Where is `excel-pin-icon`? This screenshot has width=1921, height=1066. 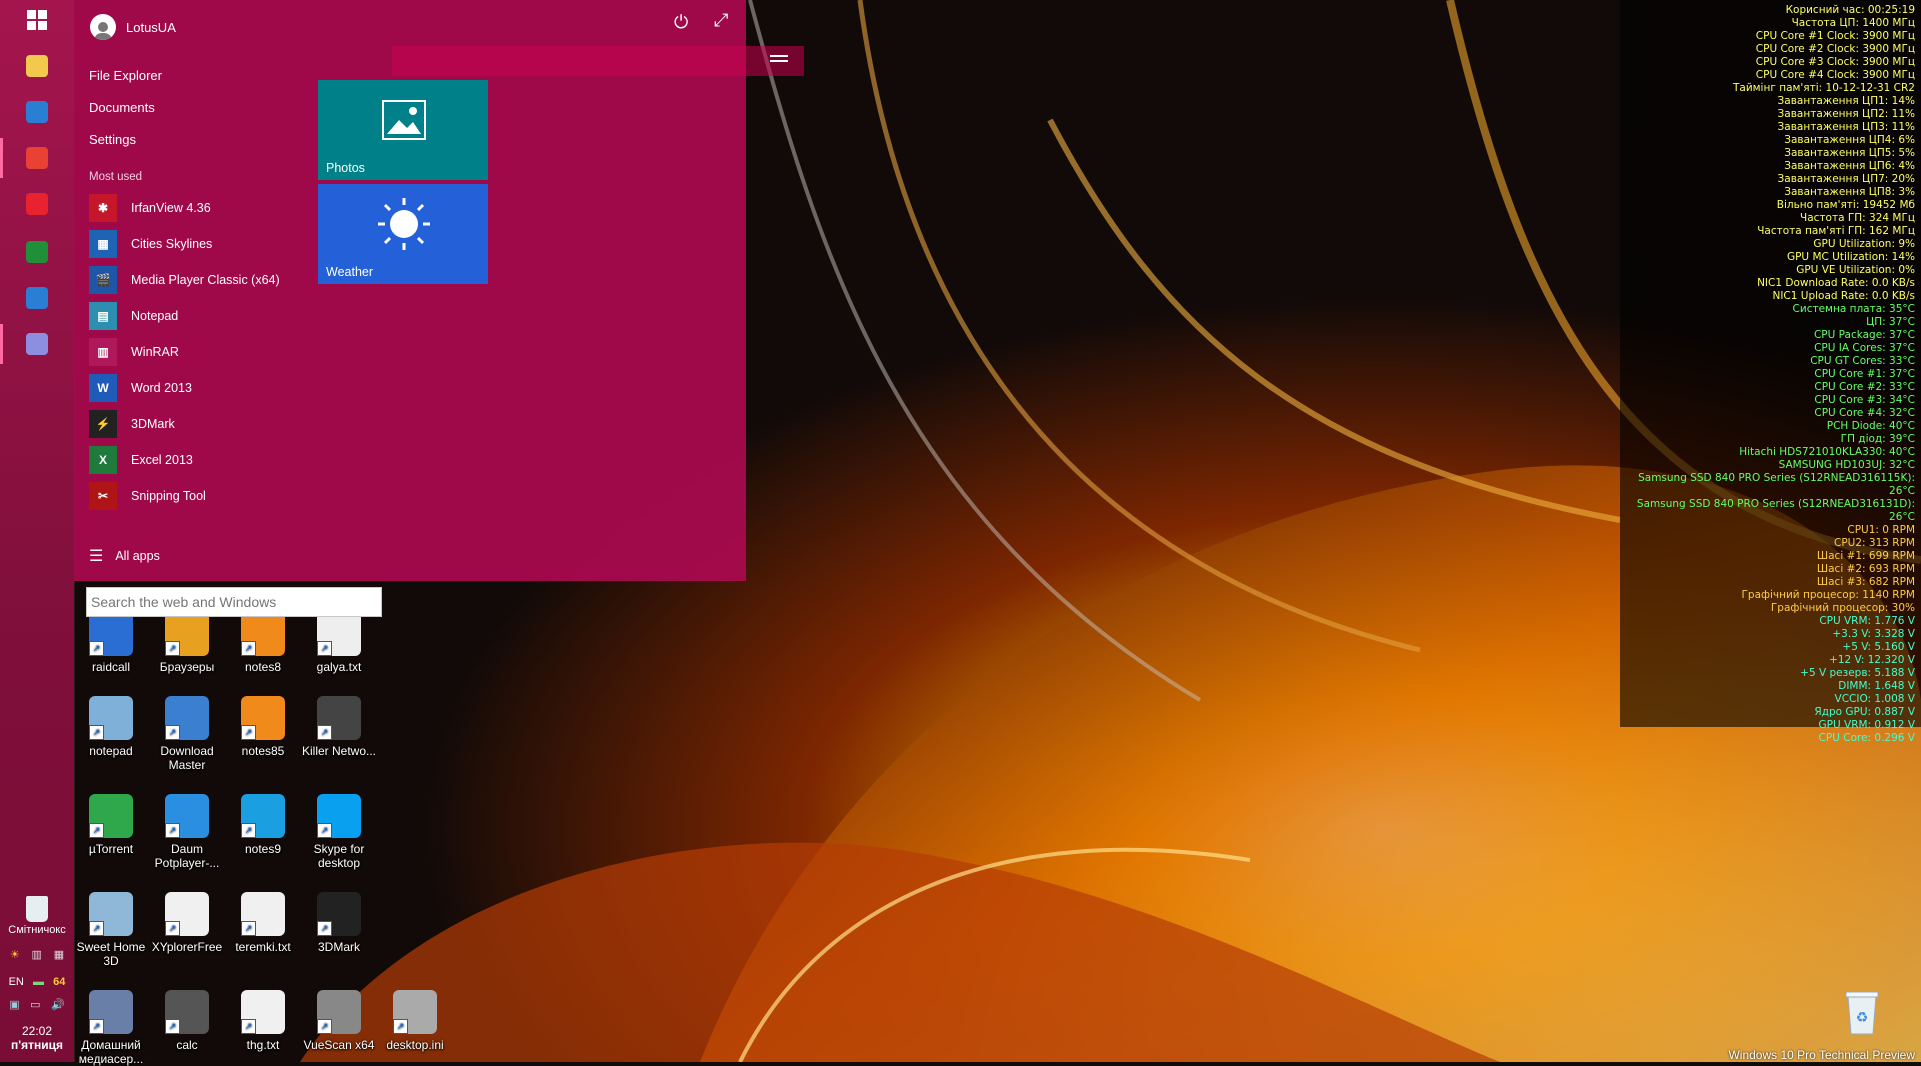 excel-pin-icon is located at coordinates (37, 252).